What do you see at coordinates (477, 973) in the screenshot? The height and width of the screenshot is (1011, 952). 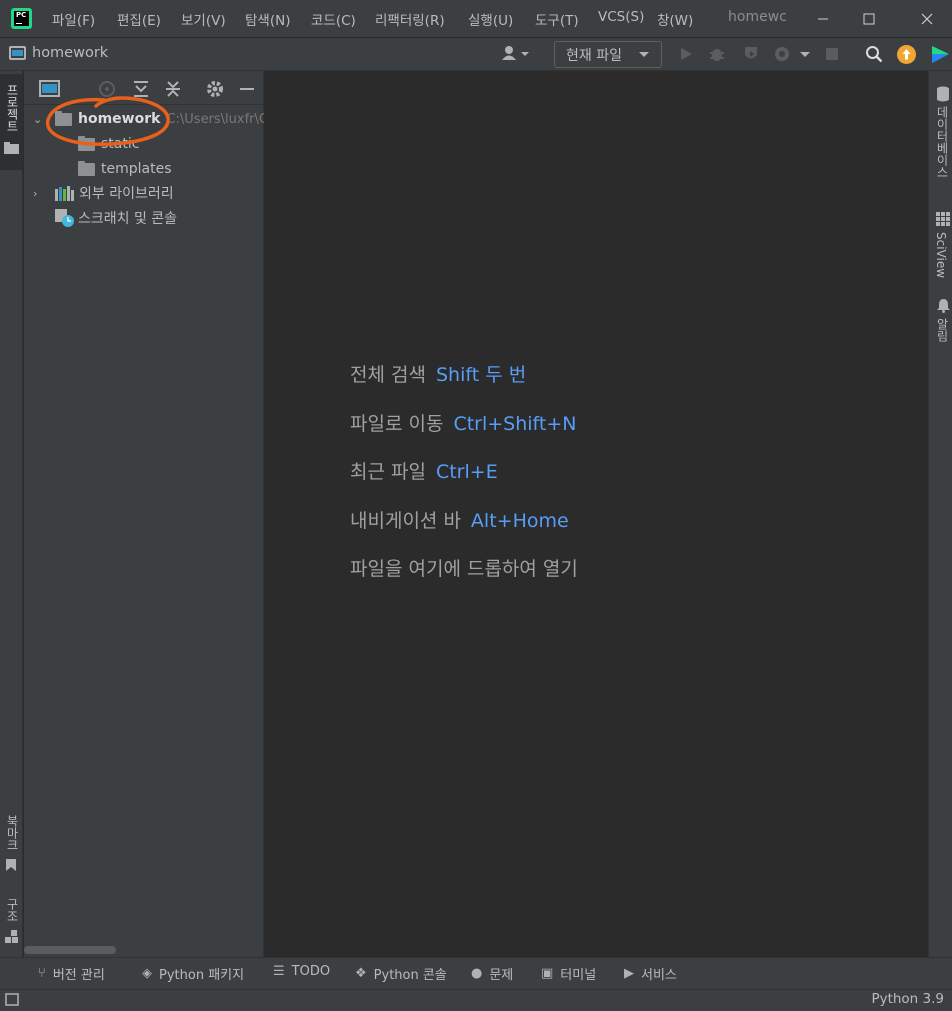 I see `problems-icon: ●` at bounding box center [477, 973].